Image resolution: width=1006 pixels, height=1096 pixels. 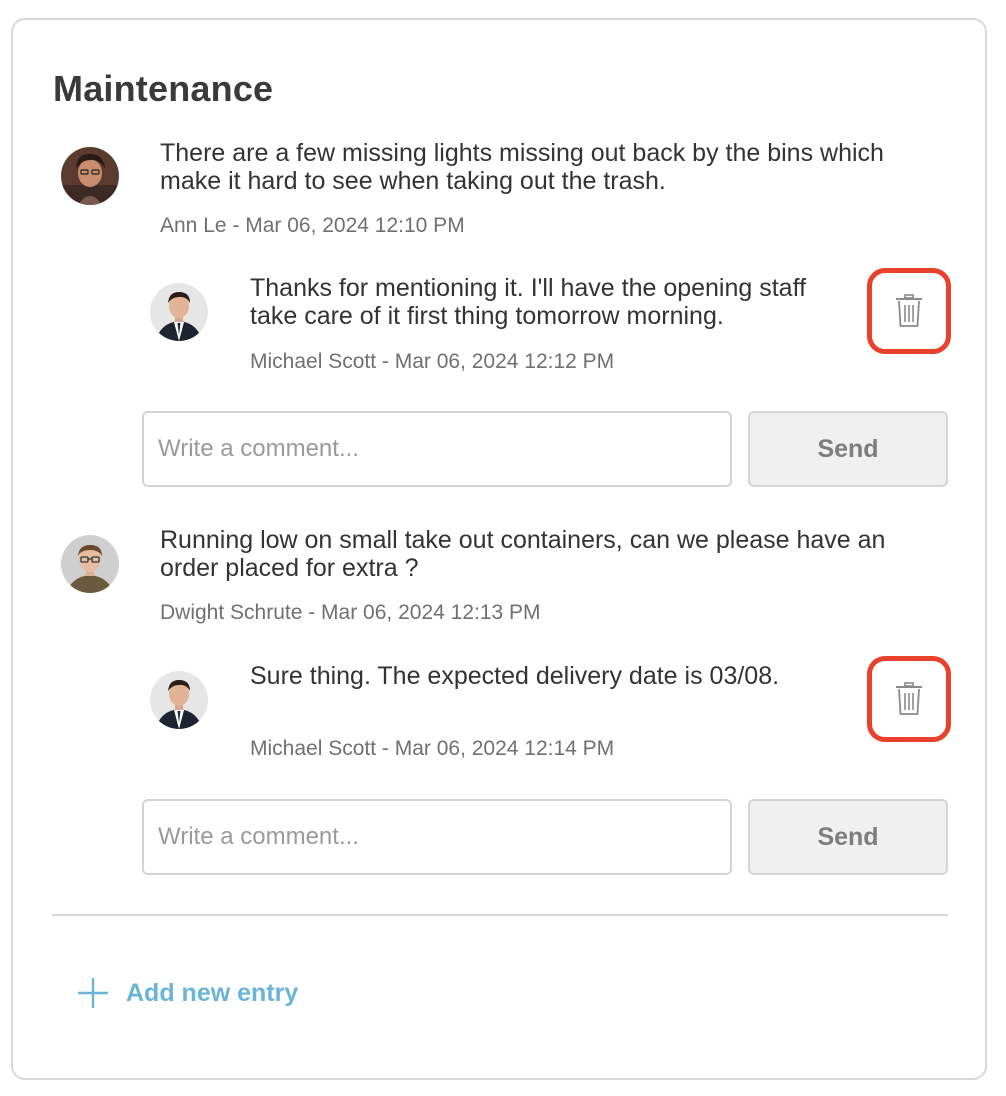 I want to click on post-meta: Ann Le - Mar 06, 2024 12:10 PM, so click(x=312, y=225).